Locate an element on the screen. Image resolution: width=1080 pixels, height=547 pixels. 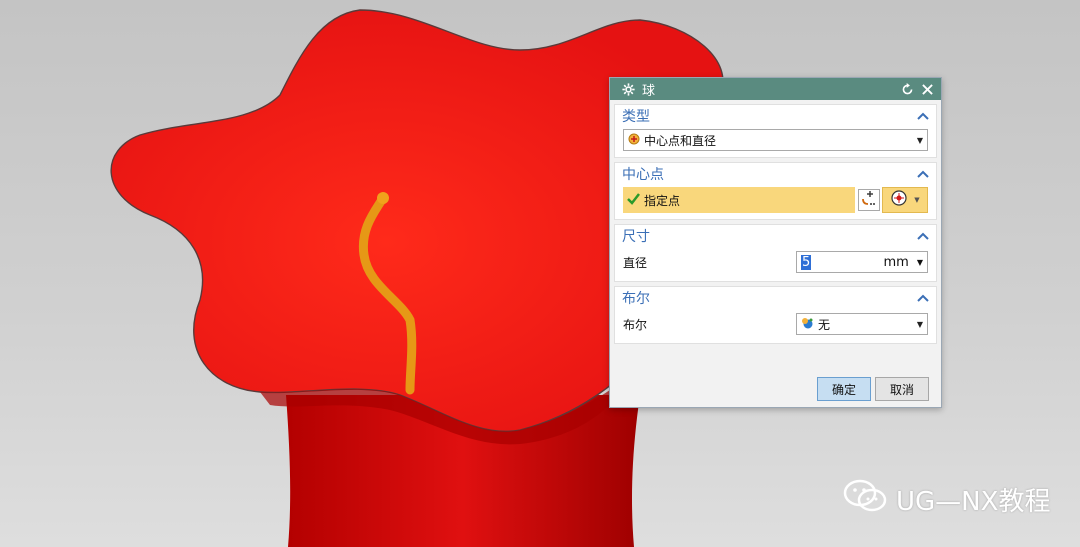
point-dialog-button is located at coordinates (869, 200).